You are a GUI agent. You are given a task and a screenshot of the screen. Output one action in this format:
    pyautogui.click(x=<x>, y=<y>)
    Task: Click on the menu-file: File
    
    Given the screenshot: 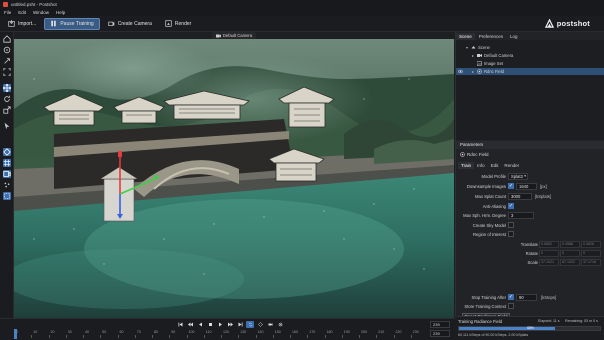 What is the action you would take?
    pyautogui.click(x=7, y=12)
    